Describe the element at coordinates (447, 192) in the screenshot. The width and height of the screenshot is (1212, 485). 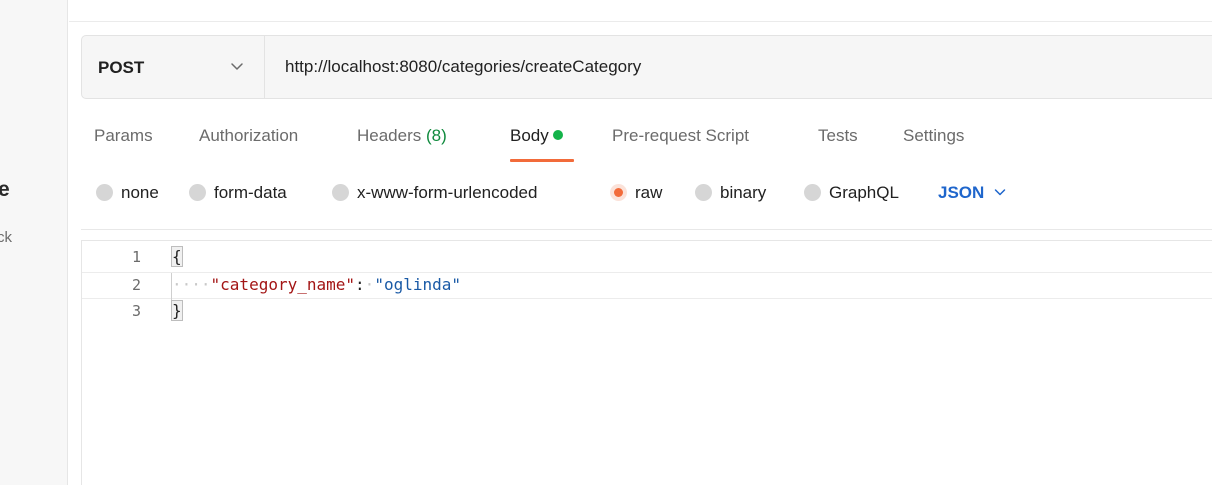
I see `radio-label: x-www-form-urlencoded` at that location.